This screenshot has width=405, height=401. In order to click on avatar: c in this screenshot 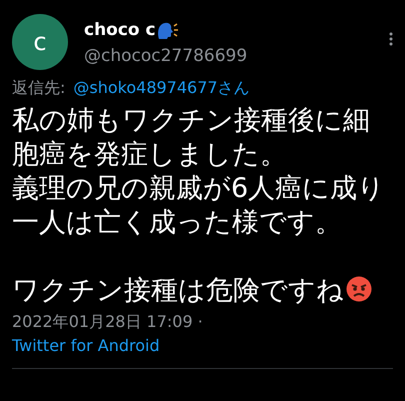, I will do `click(40, 42)`.